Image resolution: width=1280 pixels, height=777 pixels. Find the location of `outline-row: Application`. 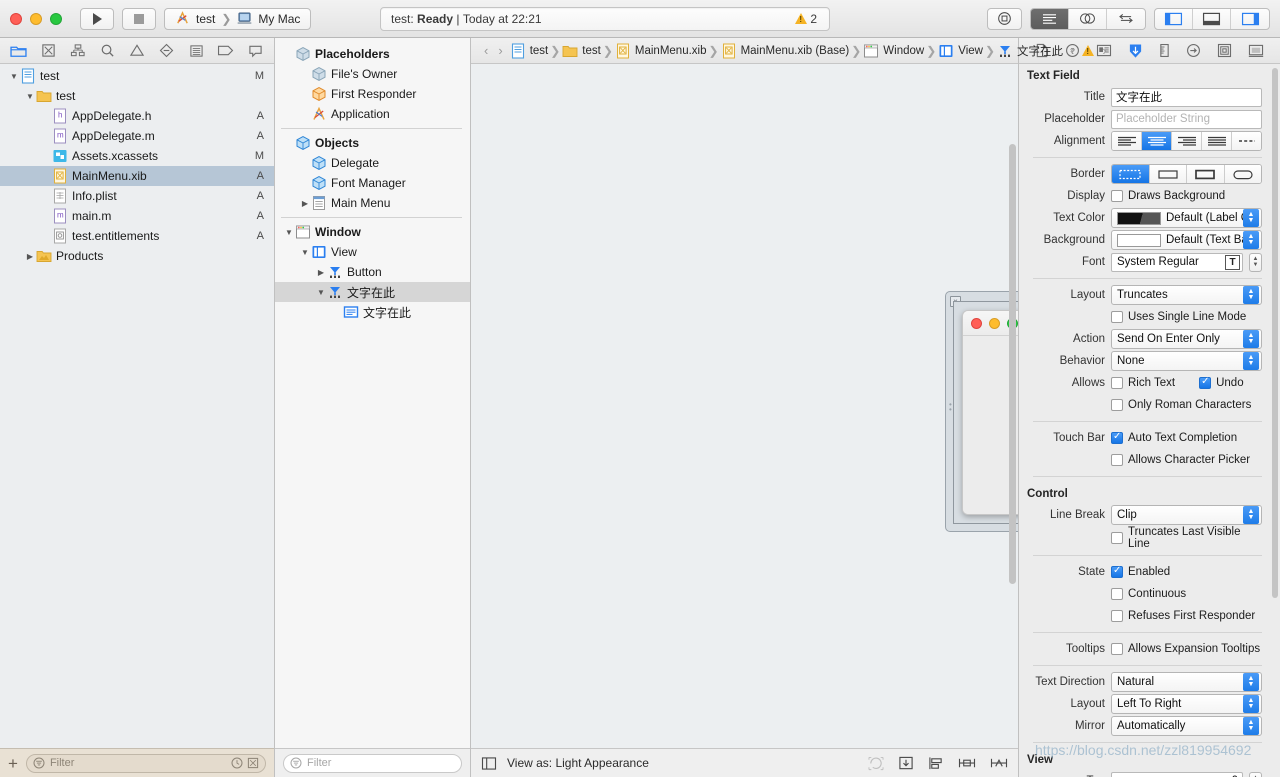

outline-row: Application is located at coordinates (372, 114).